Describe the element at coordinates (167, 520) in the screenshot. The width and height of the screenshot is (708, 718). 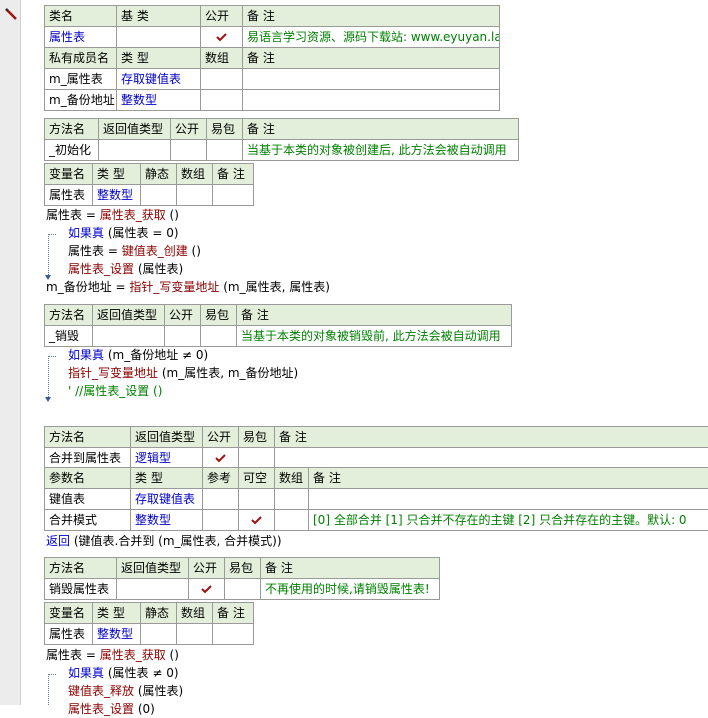
I see `param-type-cell: 整数型` at that location.